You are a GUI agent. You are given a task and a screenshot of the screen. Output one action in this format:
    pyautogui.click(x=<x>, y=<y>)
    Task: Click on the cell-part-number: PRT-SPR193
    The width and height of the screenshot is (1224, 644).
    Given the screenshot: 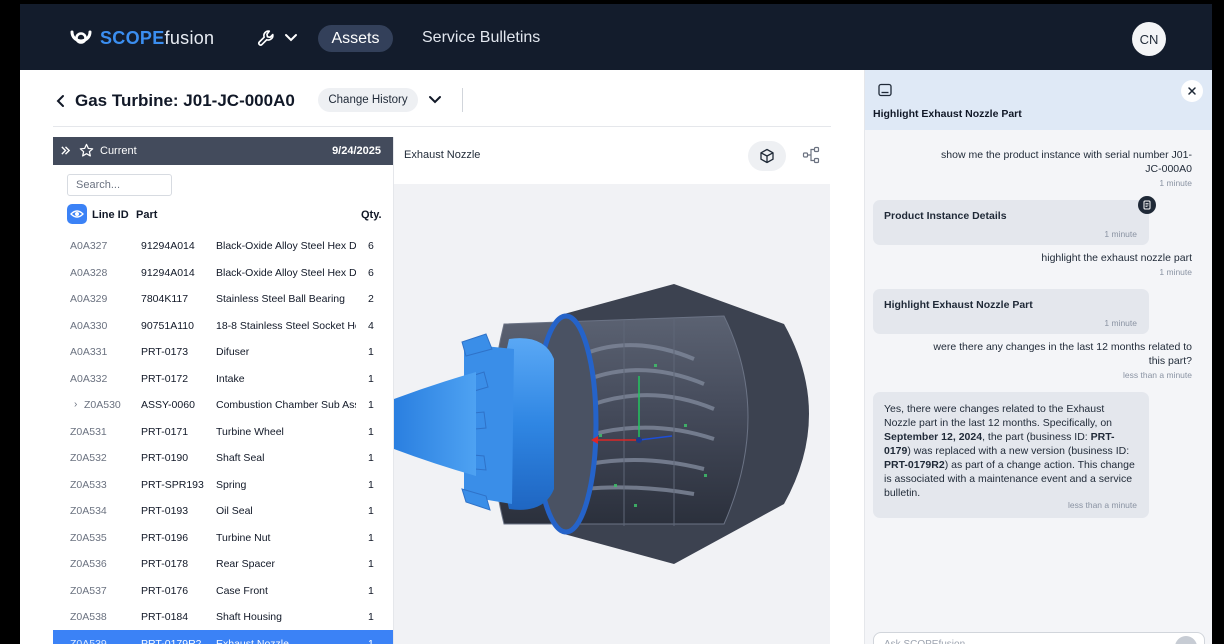 What is the action you would take?
    pyautogui.click(x=172, y=484)
    